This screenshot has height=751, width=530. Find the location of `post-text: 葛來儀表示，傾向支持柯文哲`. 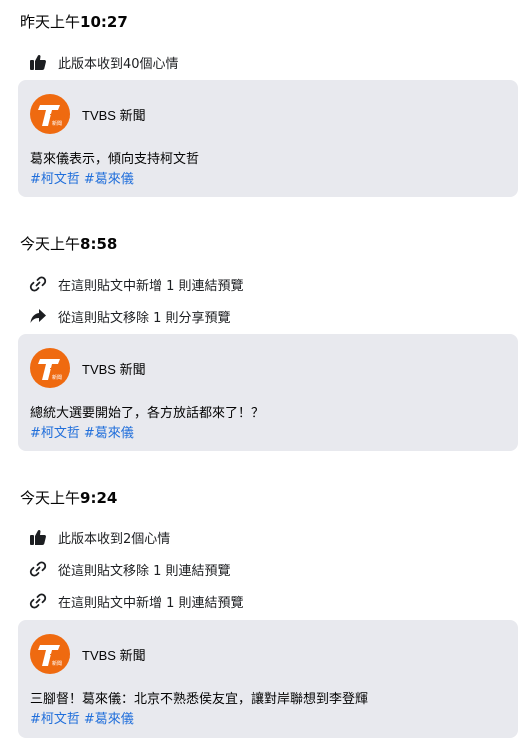

post-text: 葛來儀表示，傾向支持柯文哲 is located at coordinates (115, 159).